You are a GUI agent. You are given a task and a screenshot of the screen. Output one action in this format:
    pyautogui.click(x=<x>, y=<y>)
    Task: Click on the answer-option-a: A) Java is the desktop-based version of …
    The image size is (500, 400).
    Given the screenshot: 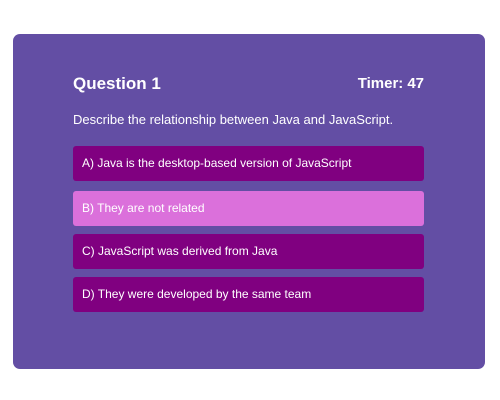 What is the action you would take?
    pyautogui.click(x=248, y=163)
    